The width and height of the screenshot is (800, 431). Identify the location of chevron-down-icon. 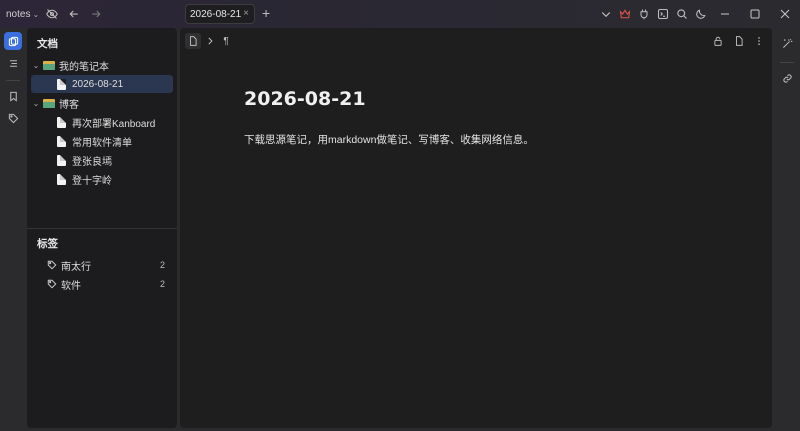
(605, 14).